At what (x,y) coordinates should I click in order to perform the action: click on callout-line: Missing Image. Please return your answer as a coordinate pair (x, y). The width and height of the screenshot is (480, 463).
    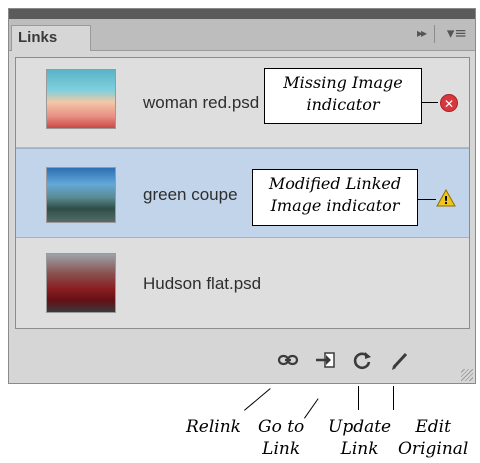
    Looking at the image, I should click on (343, 82).